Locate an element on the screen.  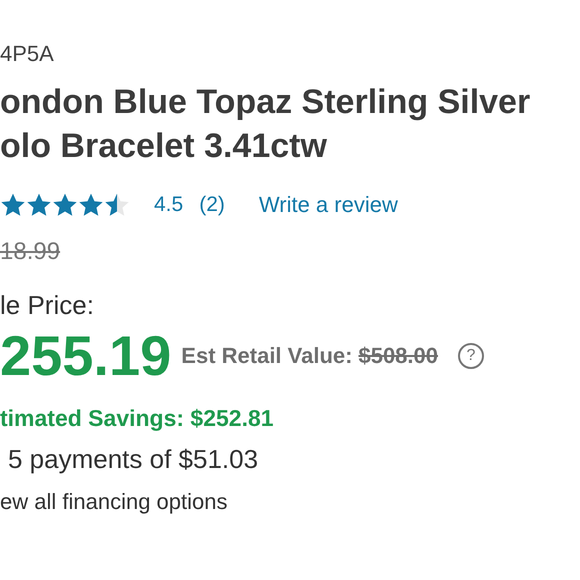
retail-value-label: Est Retail Value: is located at coordinates (266, 356).